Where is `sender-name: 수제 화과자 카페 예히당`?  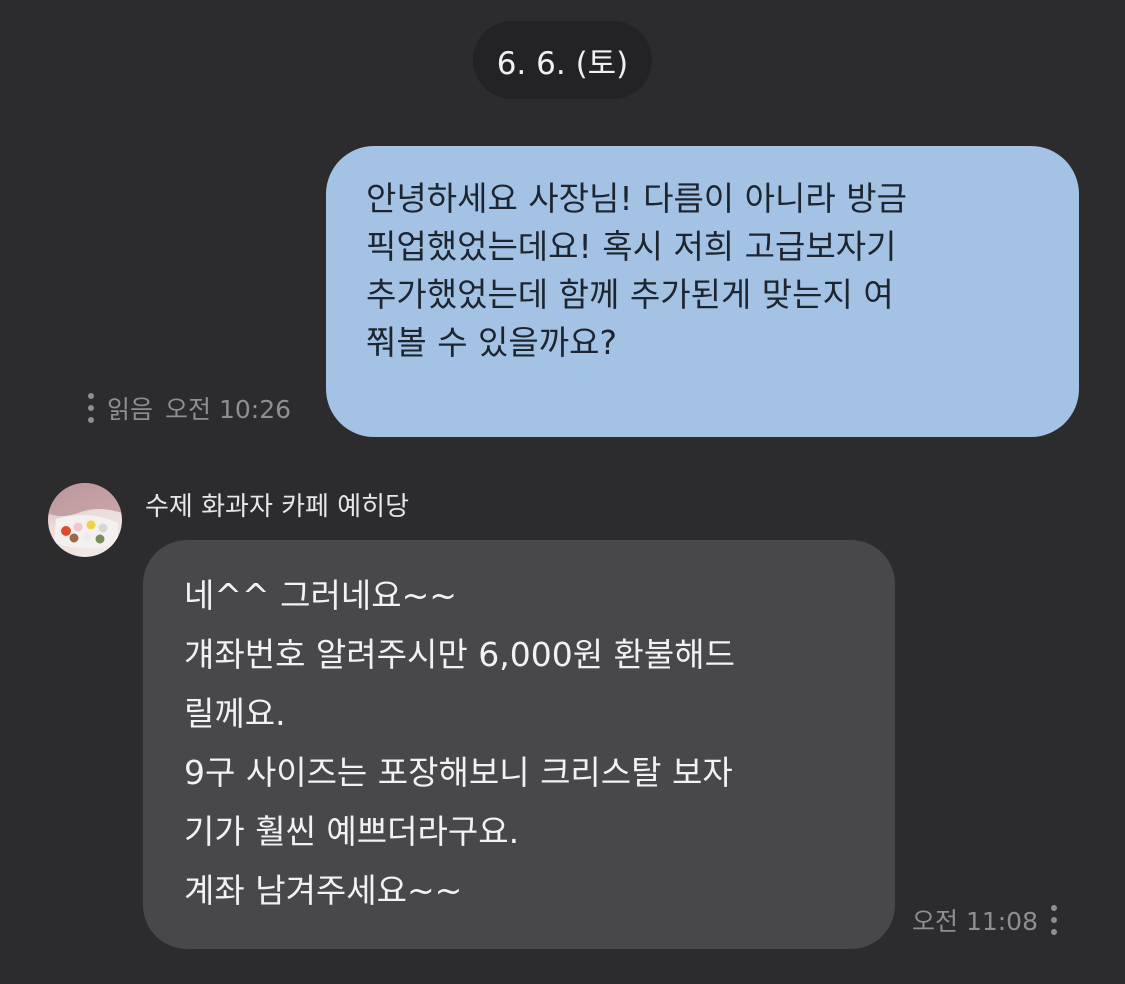
sender-name: 수제 화과자 카페 예히당 is located at coordinates (277, 504).